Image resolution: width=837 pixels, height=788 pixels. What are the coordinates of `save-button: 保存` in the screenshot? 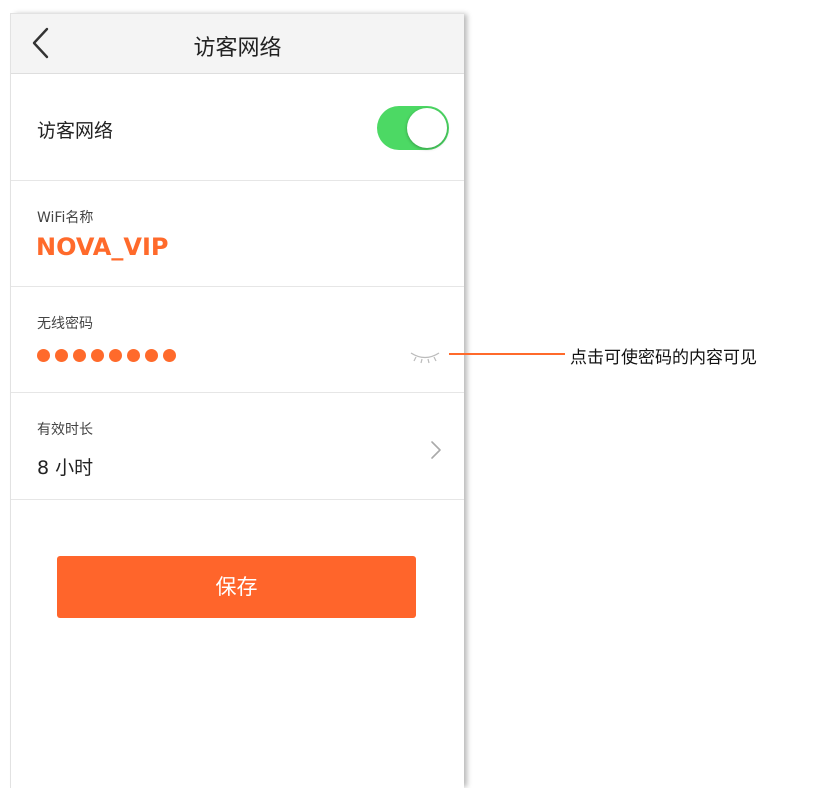 It's located at (236, 587).